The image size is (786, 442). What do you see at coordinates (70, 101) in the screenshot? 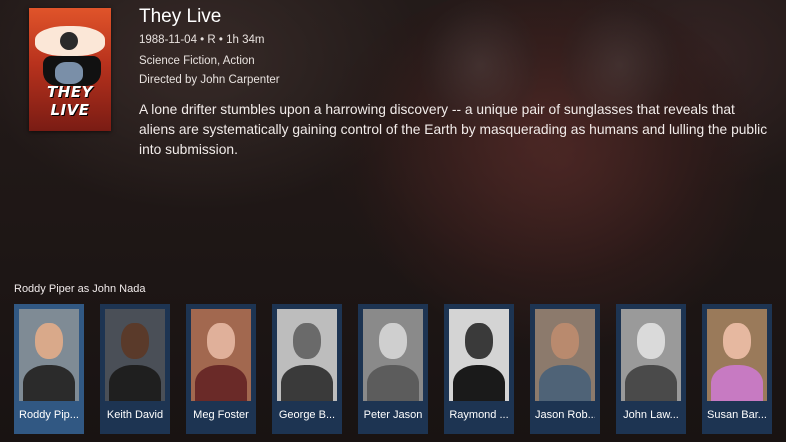
I see `poster-title-art: THEY LIVE` at bounding box center [70, 101].